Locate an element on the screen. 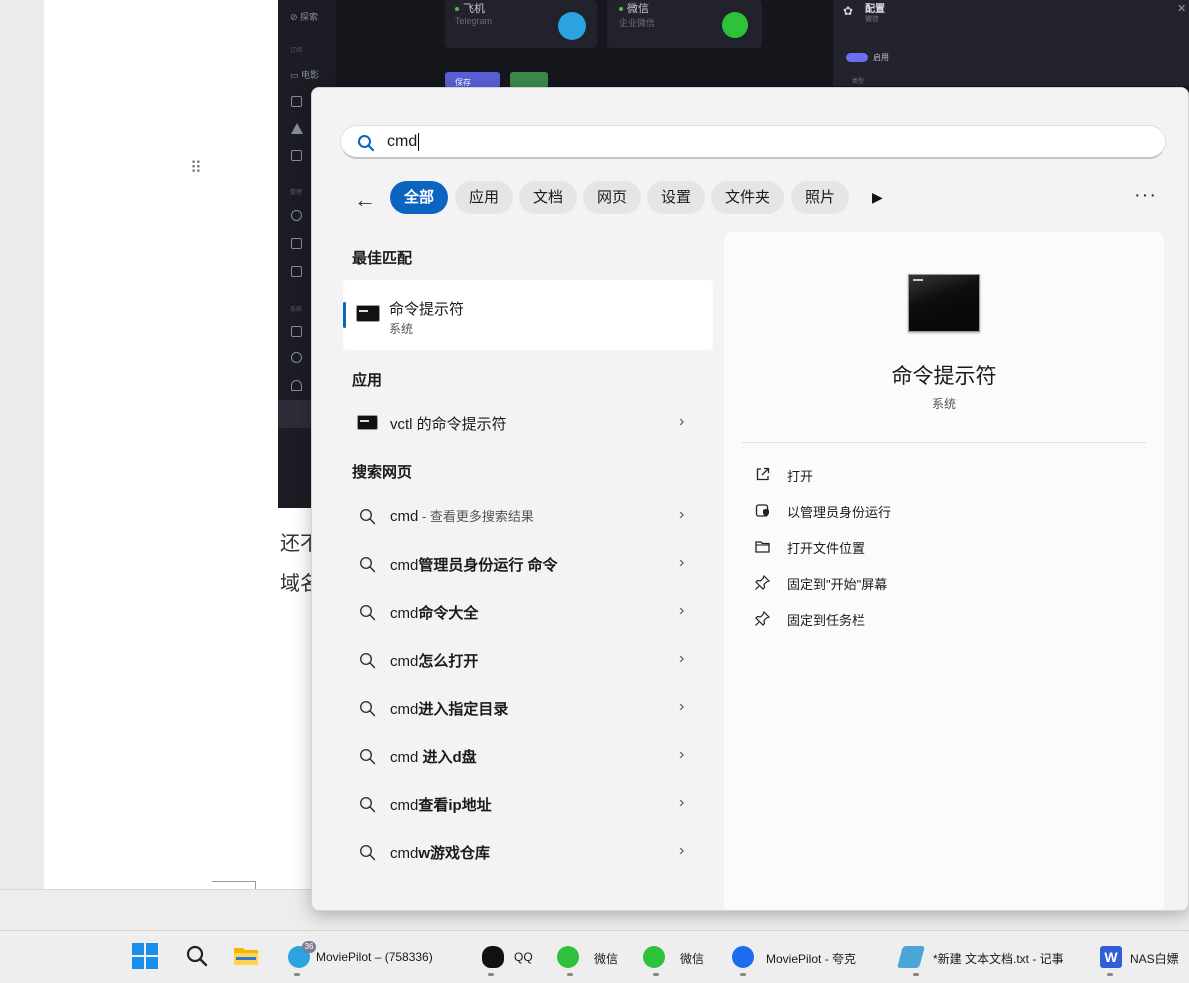 This screenshot has width=1189, height=983. sidebar-item-movie: ▭ 电影 is located at coordinates (304, 74).